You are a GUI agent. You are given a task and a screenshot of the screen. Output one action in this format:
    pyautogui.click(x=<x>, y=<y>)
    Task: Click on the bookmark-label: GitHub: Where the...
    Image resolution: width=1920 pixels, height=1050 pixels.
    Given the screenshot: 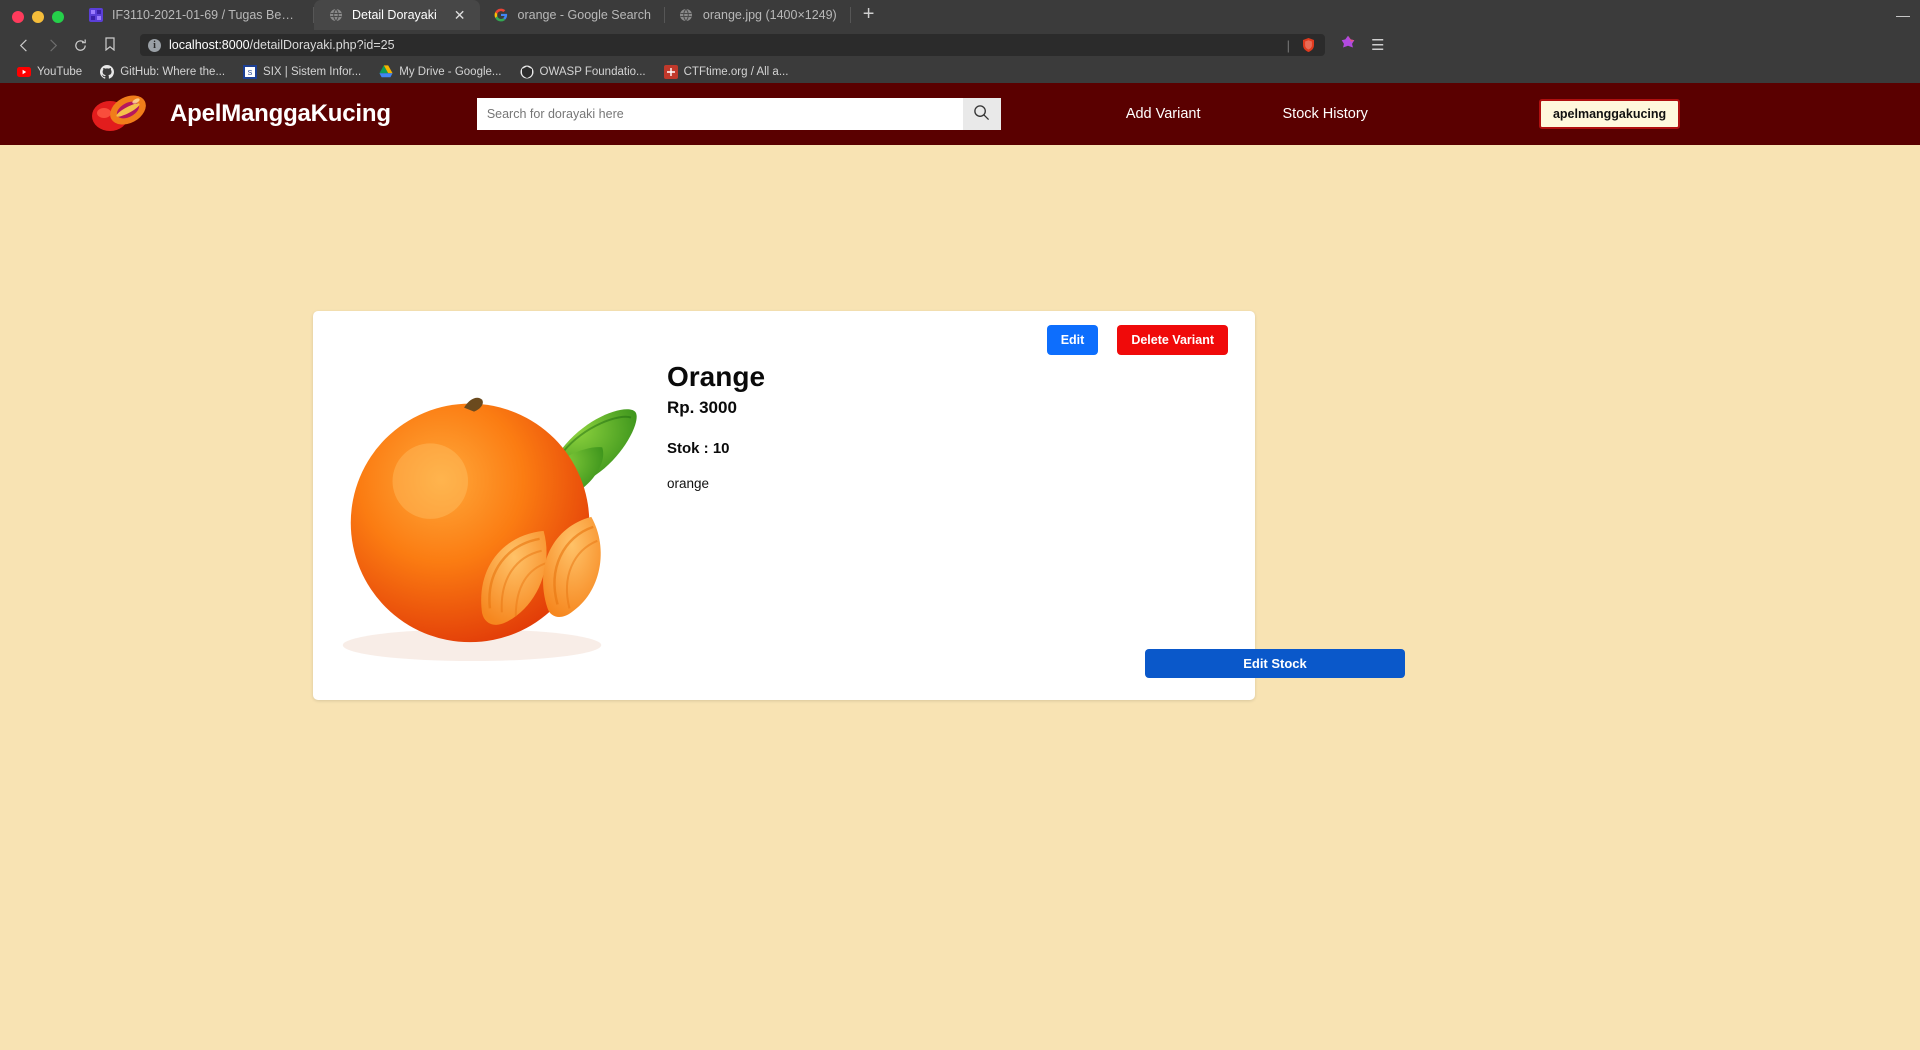 What is the action you would take?
    pyautogui.click(x=173, y=71)
    